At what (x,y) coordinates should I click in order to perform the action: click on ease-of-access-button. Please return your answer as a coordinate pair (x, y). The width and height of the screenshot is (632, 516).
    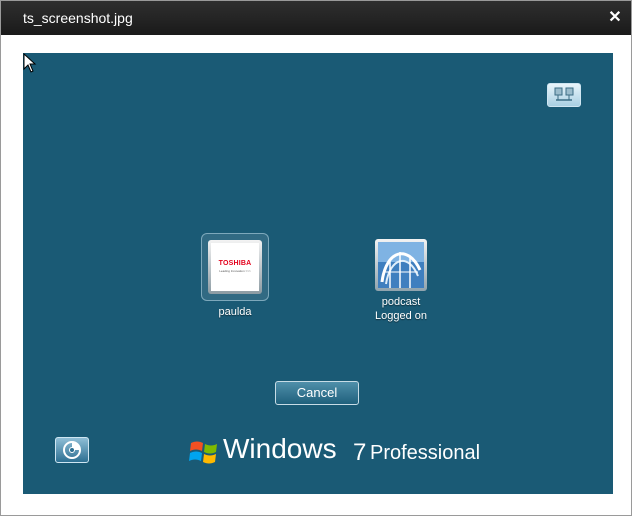
    Looking at the image, I should click on (72, 450).